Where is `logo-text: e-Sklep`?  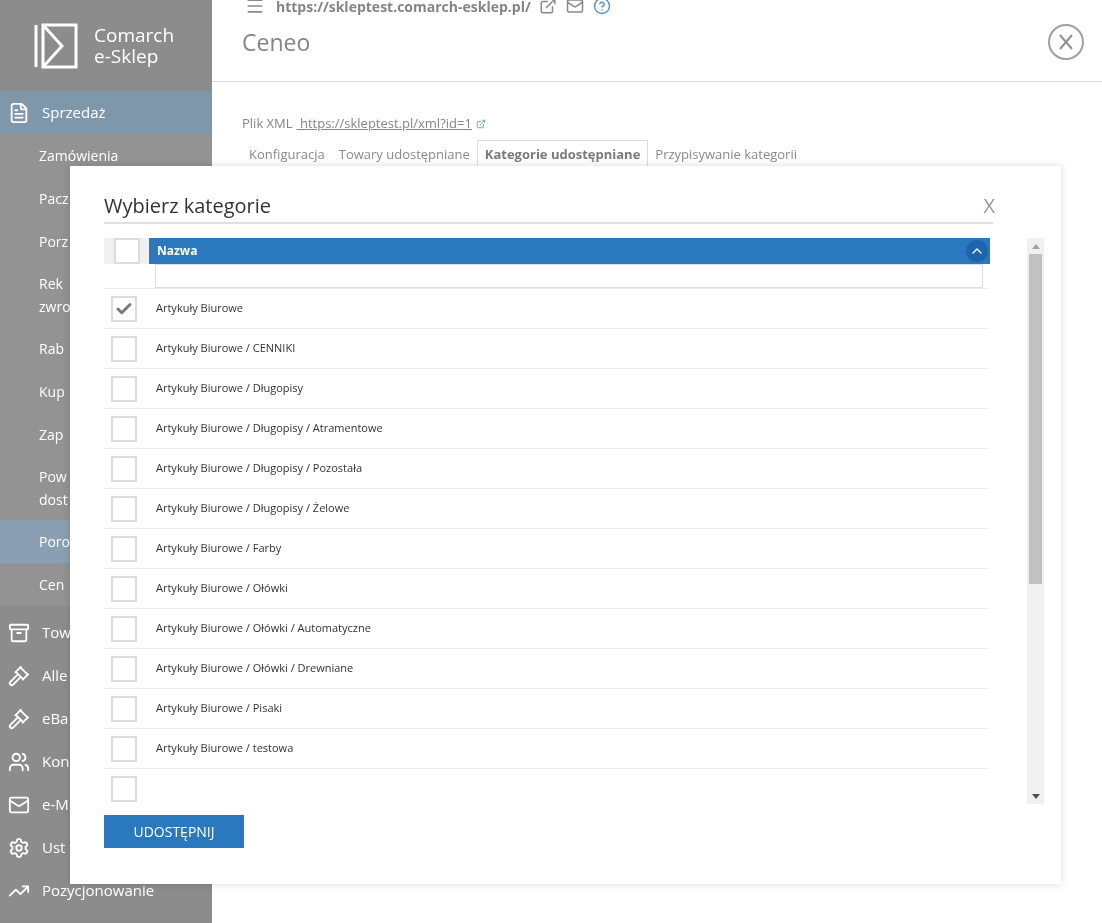
logo-text: e-Sklep is located at coordinates (127, 56).